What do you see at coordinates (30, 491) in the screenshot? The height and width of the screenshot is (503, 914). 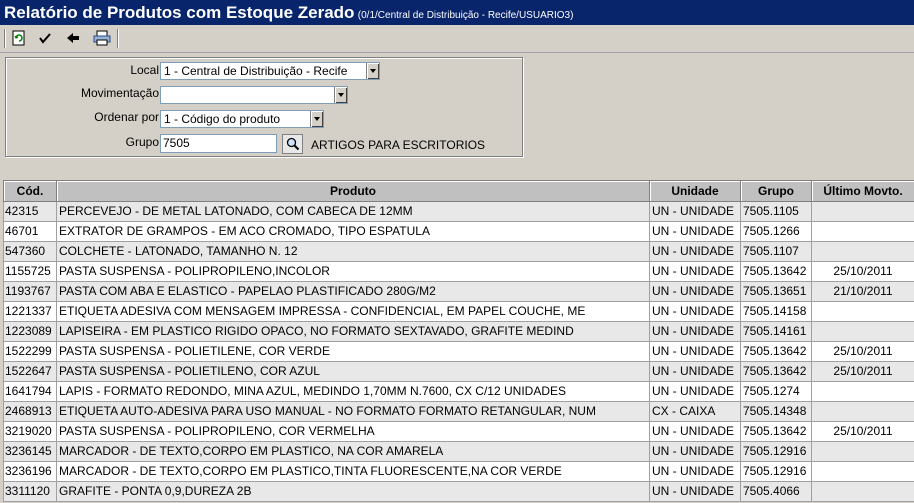 I see `cell-codigo: 3311120` at bounding box center [30, 491].